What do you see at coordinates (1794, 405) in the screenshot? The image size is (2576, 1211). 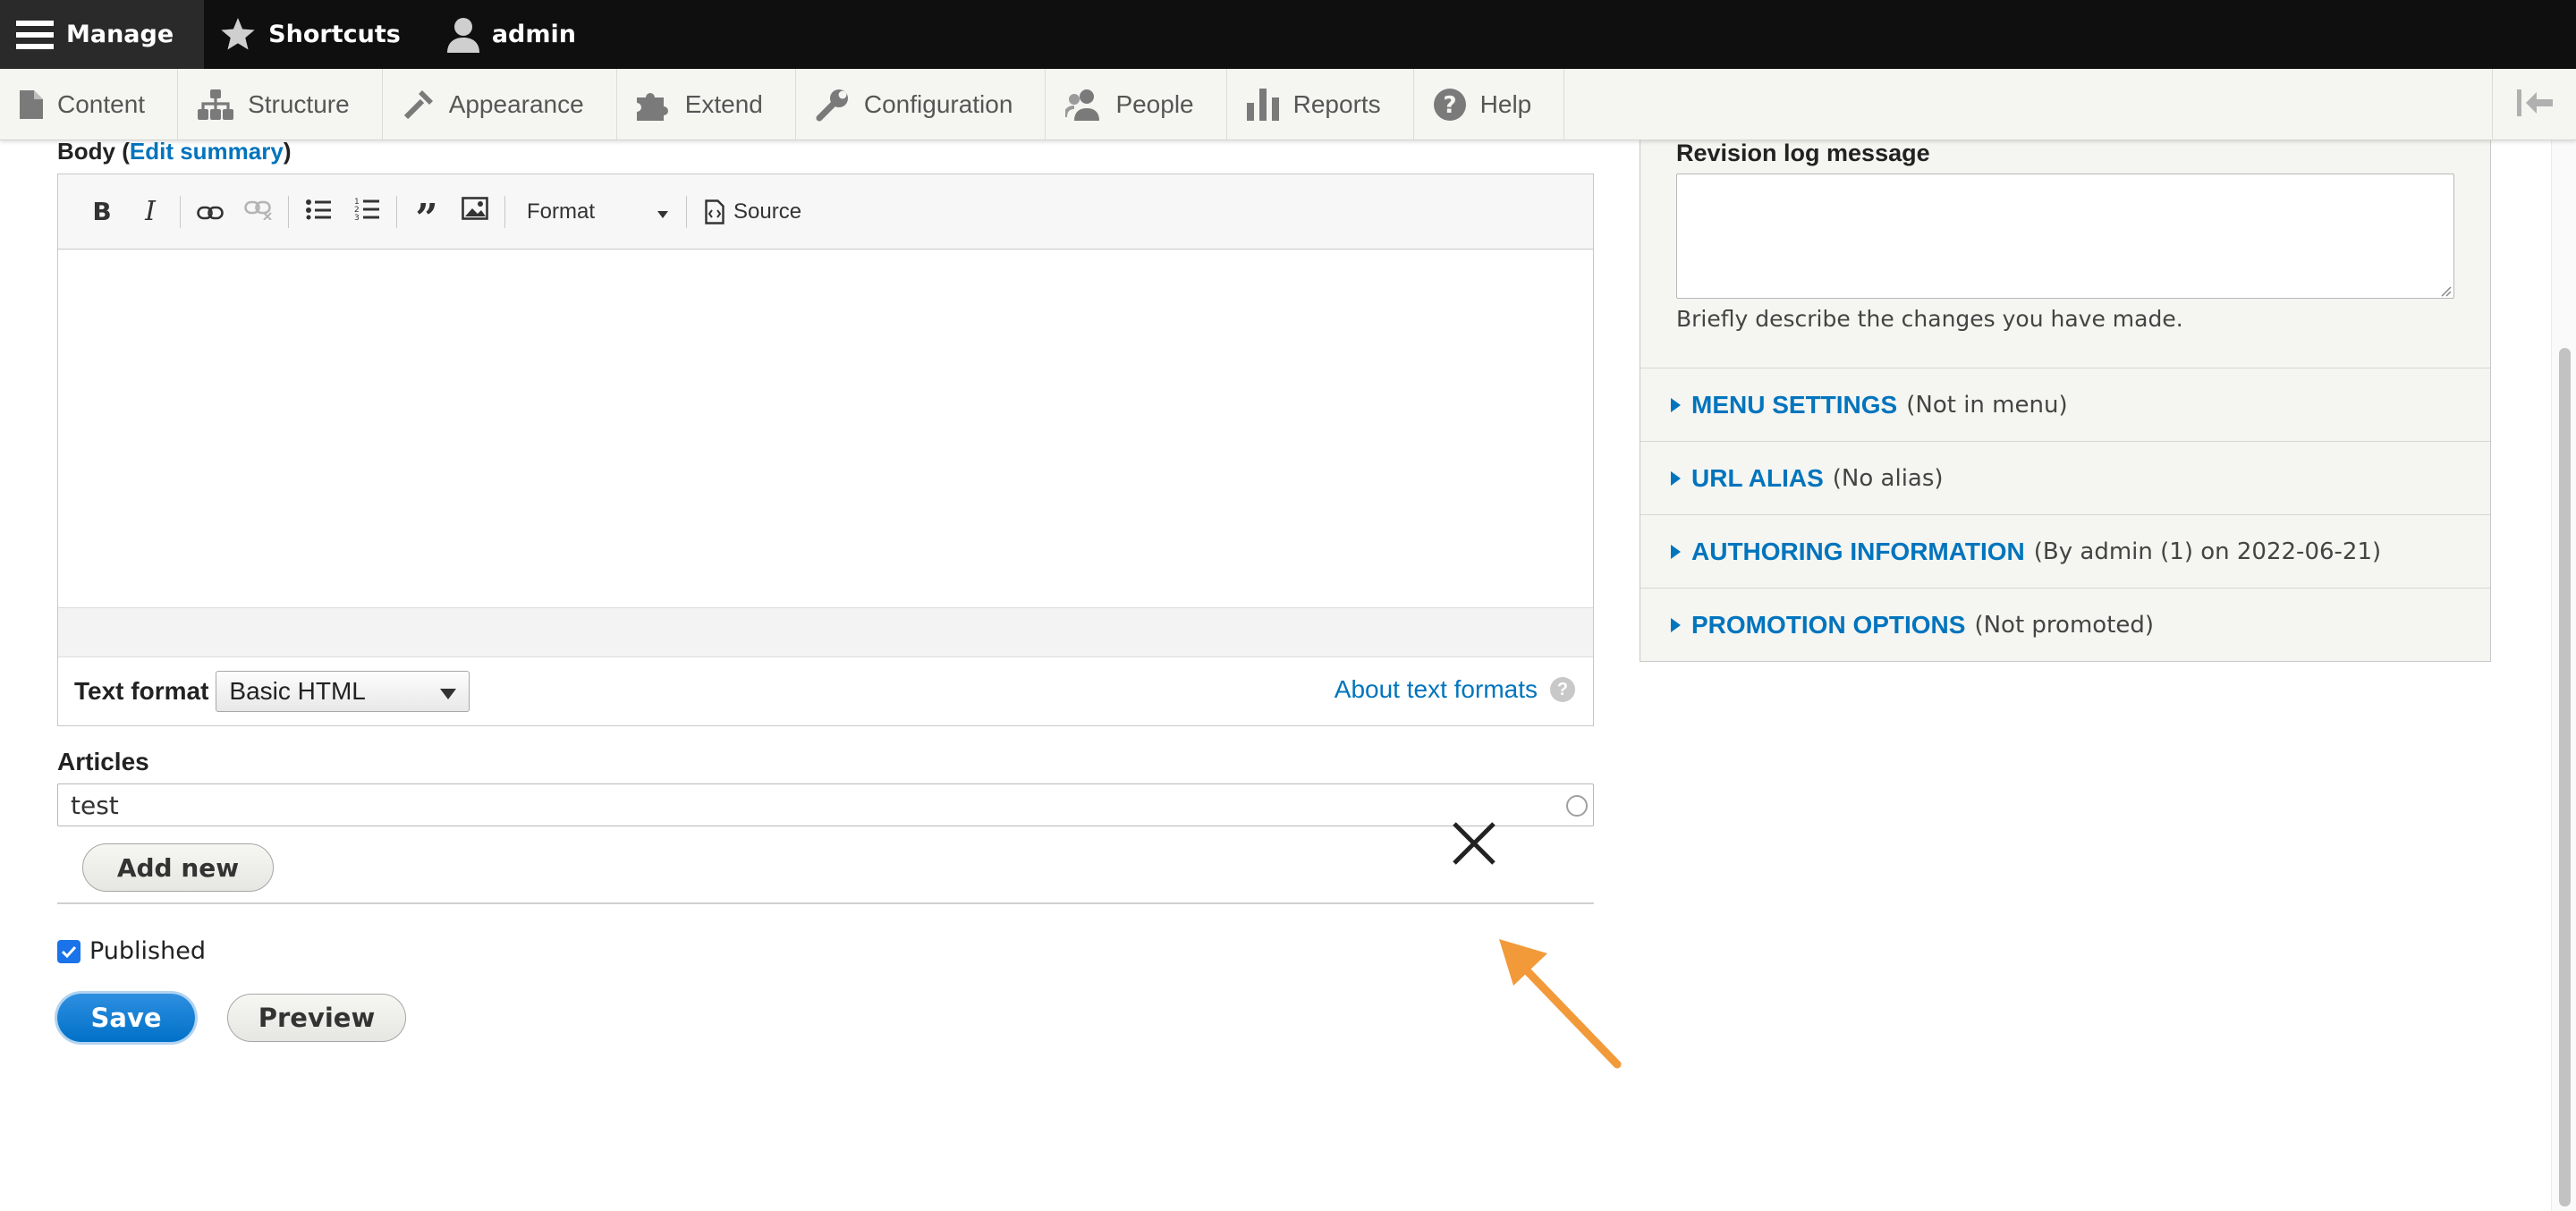 I see `section-title: MENU SETTINGS` at bounding box center [1794, 405].